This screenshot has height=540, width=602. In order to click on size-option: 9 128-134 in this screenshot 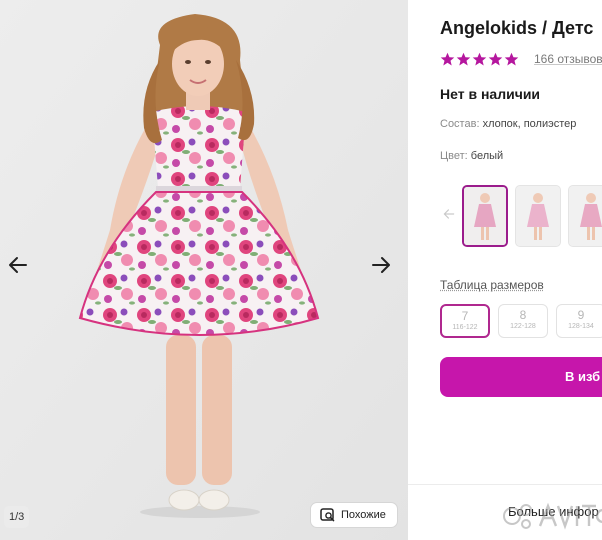, I will do `click(579, 321)`.